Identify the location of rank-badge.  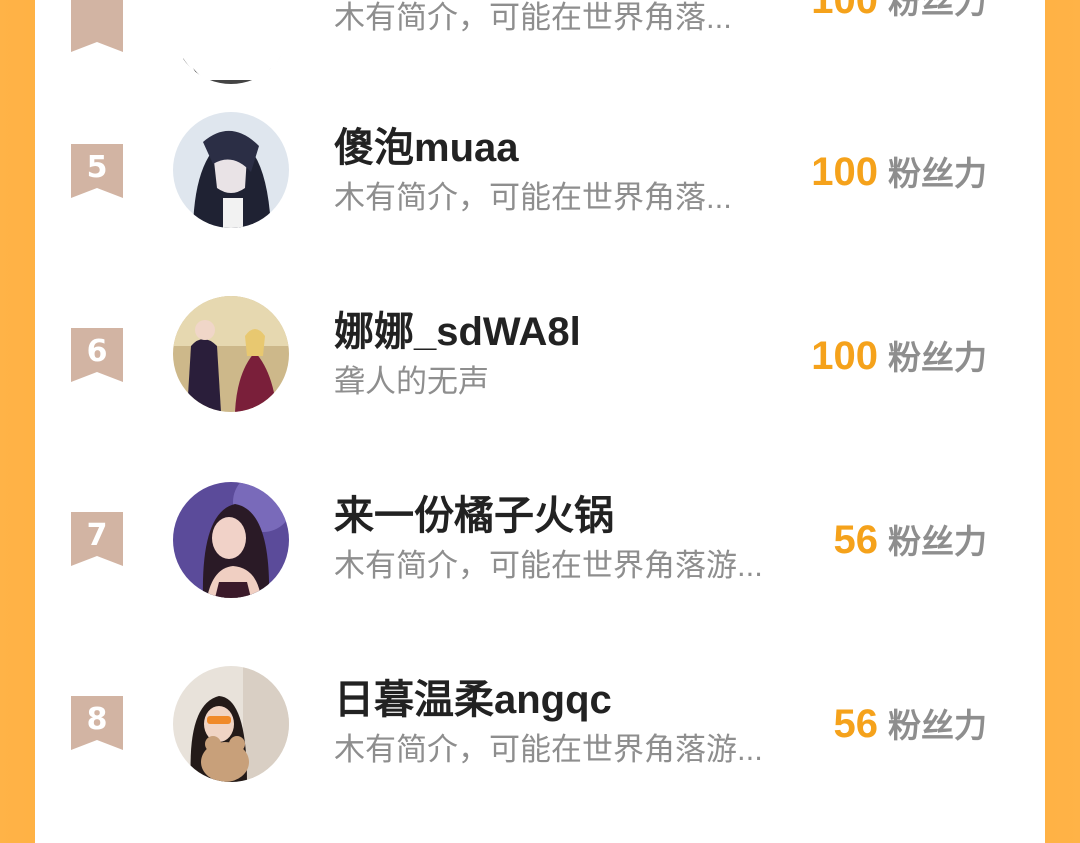
(97, 26).